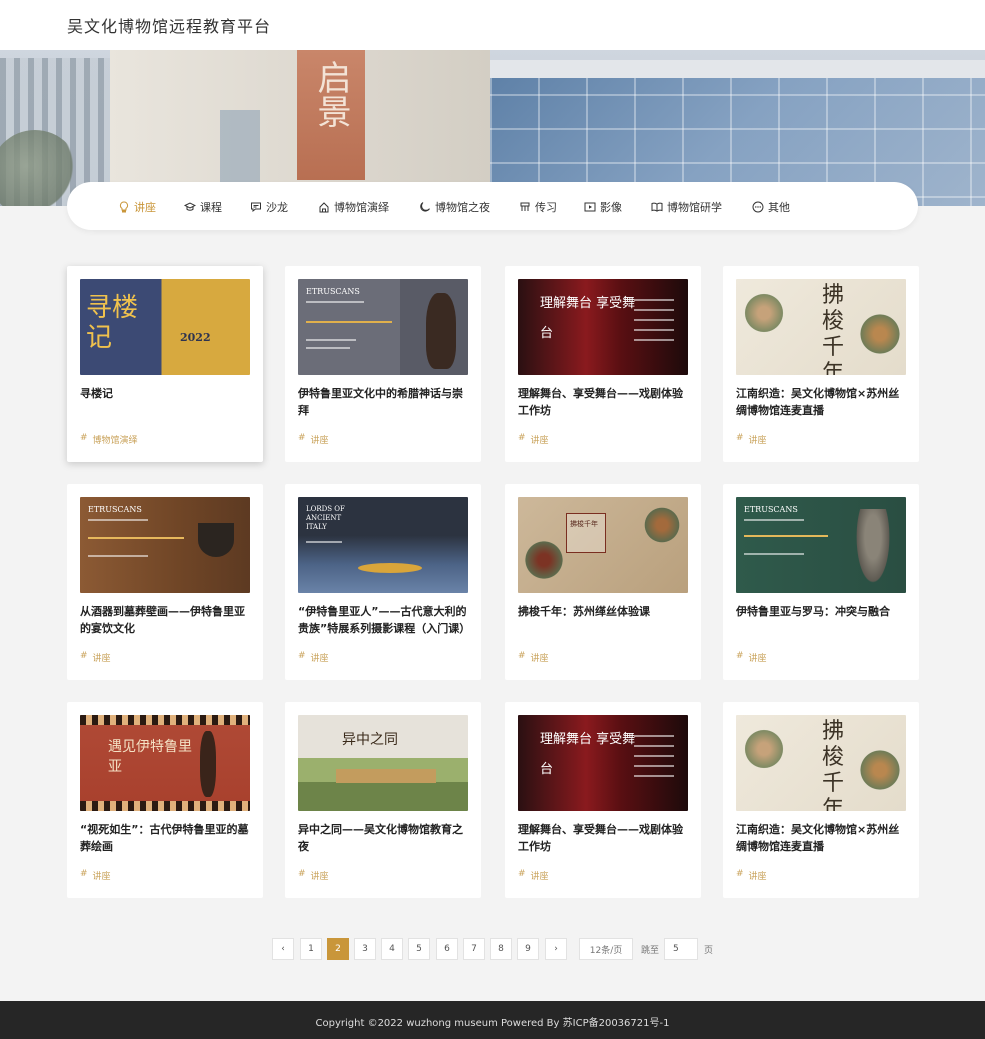 This screenshot has height=1039, width=985. What do you see at coordinates (492, 206) in the screenshot?
I see `category-nav: 讲座 课程 沙龙 博物馆演绎 博物馆之夜 传习 影像 博物馆研学 其他` at bounding box center [492, 206].